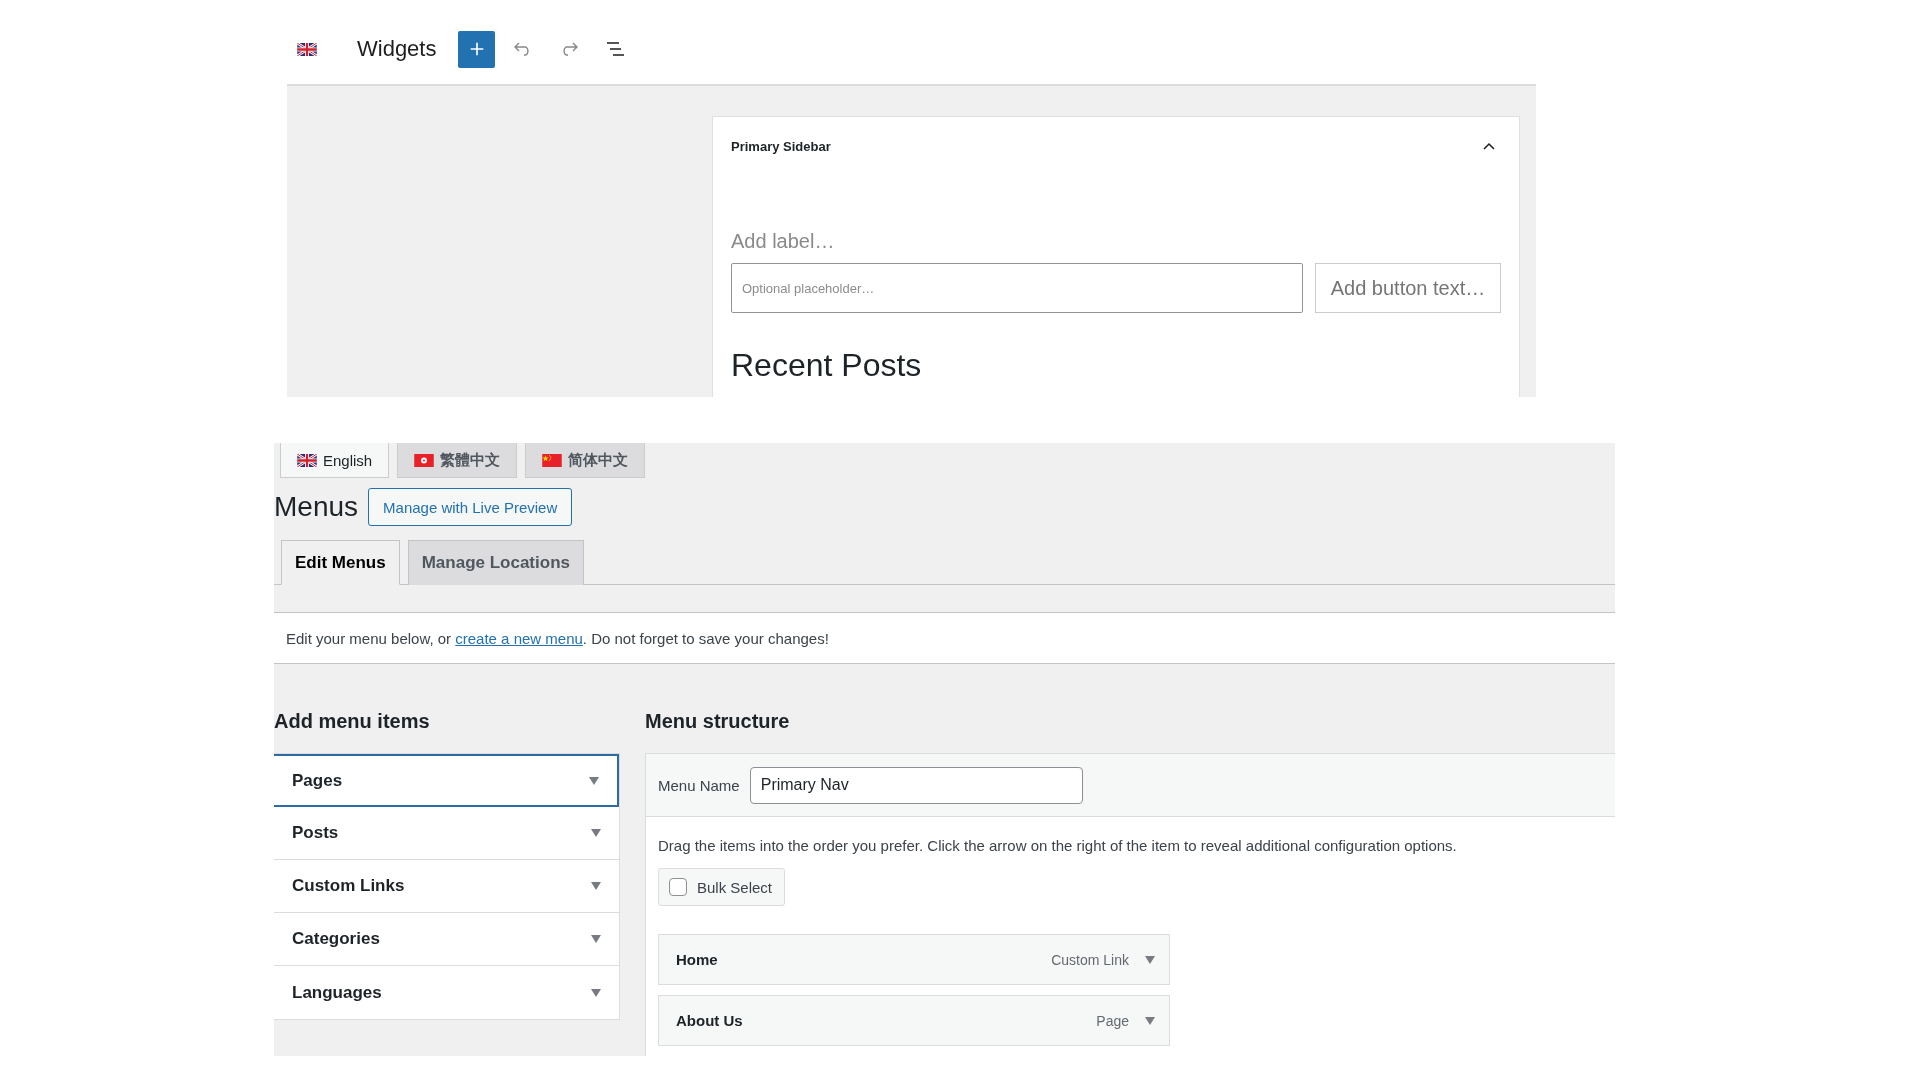  What do you see at coordinates (914, 959) in the screenshot?
I see `menu-item-row: Home Custom Link` at bounding box center [914, 959].